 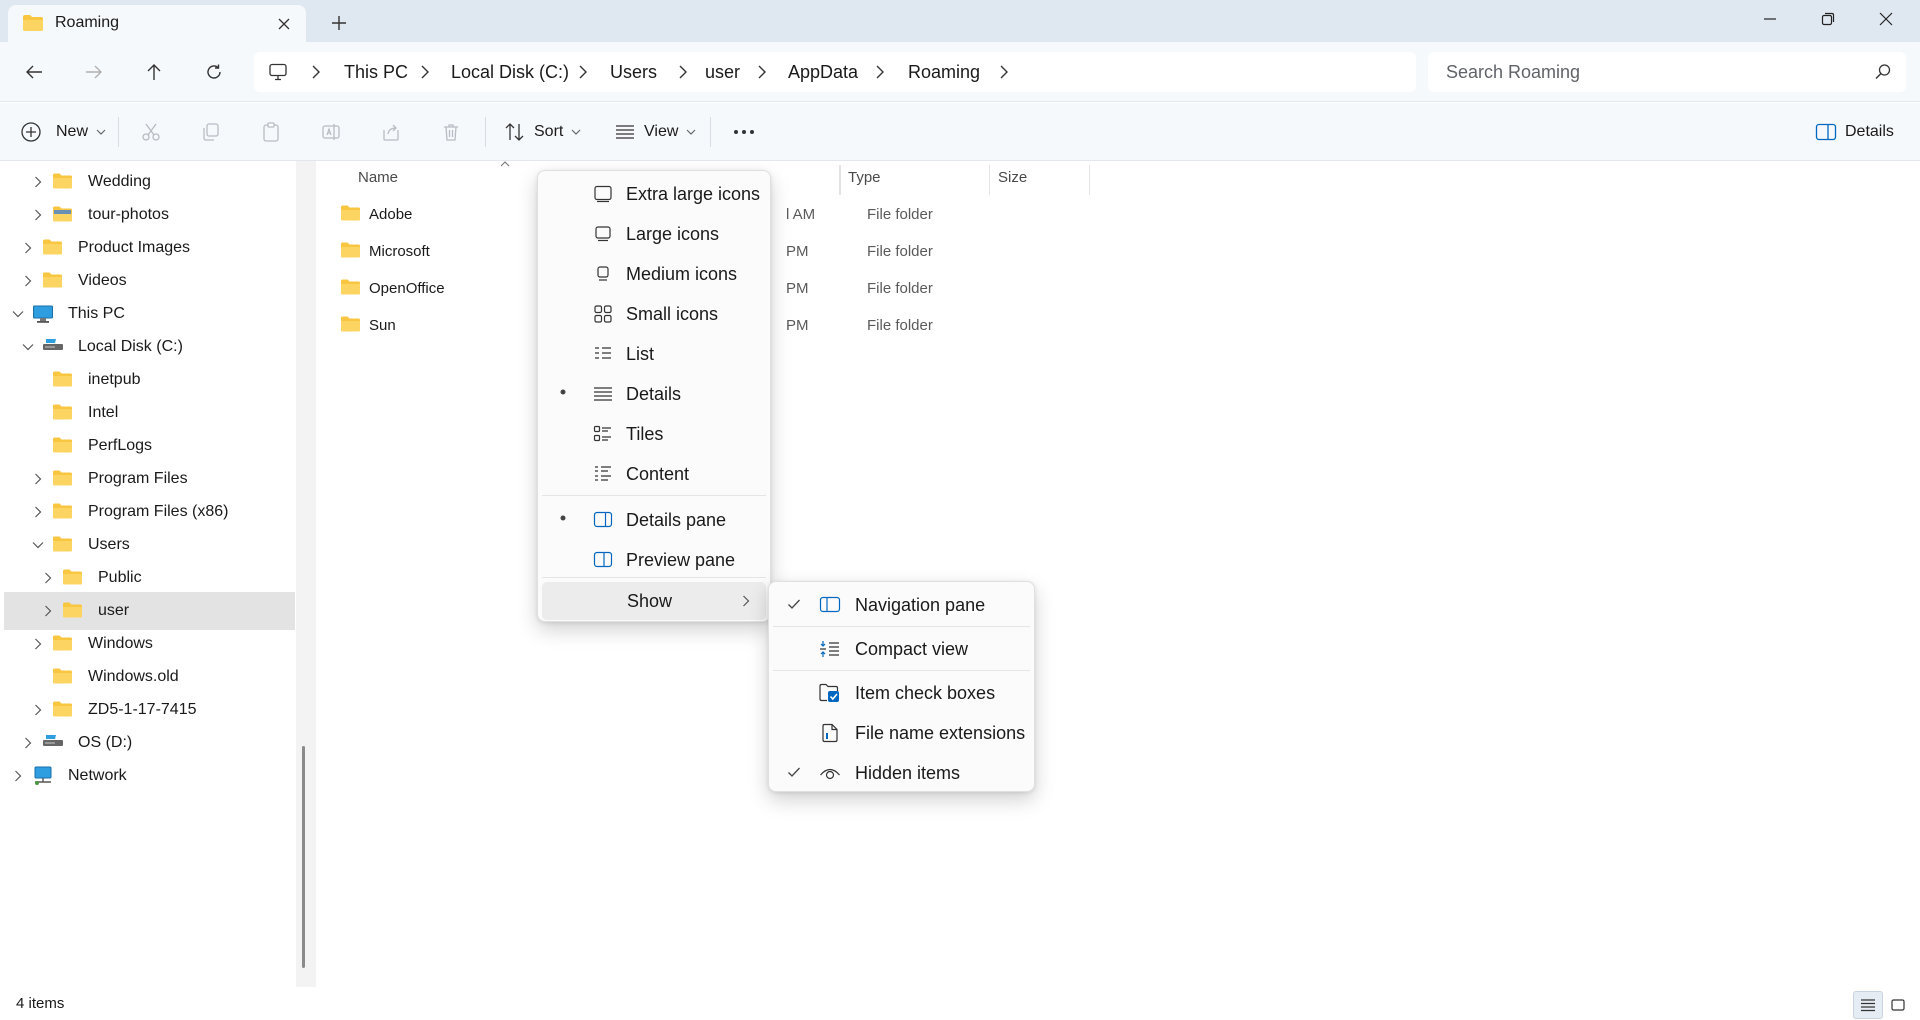 I want to click on breadcrumb-local-disk: Local Disk (C:), so click(x=510, y=72).